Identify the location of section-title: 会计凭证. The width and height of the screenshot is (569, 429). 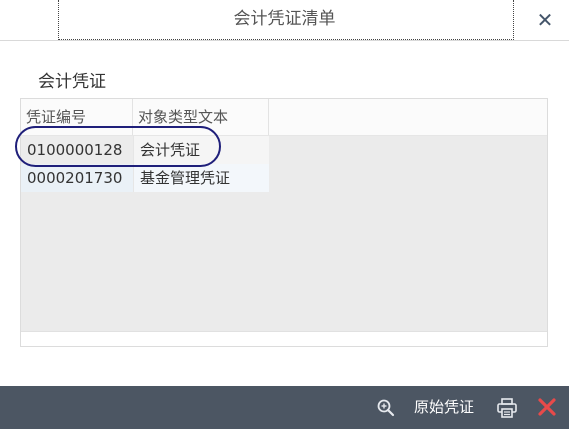
(72, 82).